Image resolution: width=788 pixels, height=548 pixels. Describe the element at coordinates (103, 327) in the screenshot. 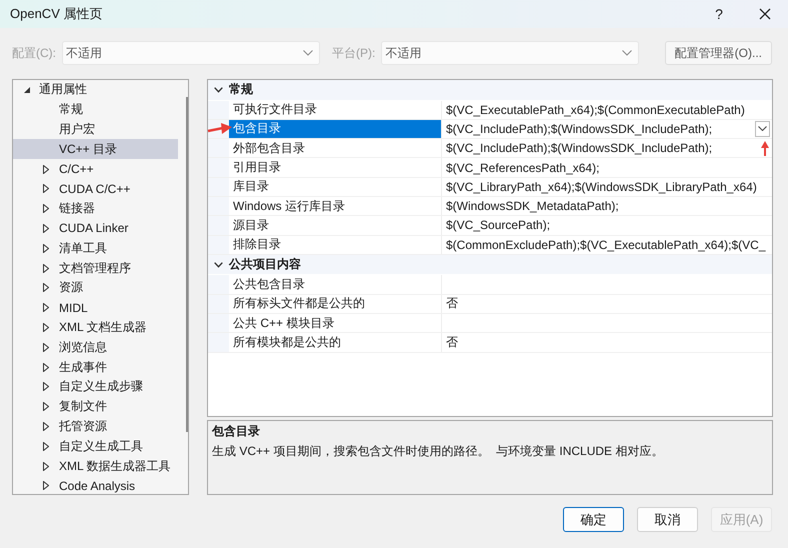

I see `tree-item: XML 文档生成器` at that location.